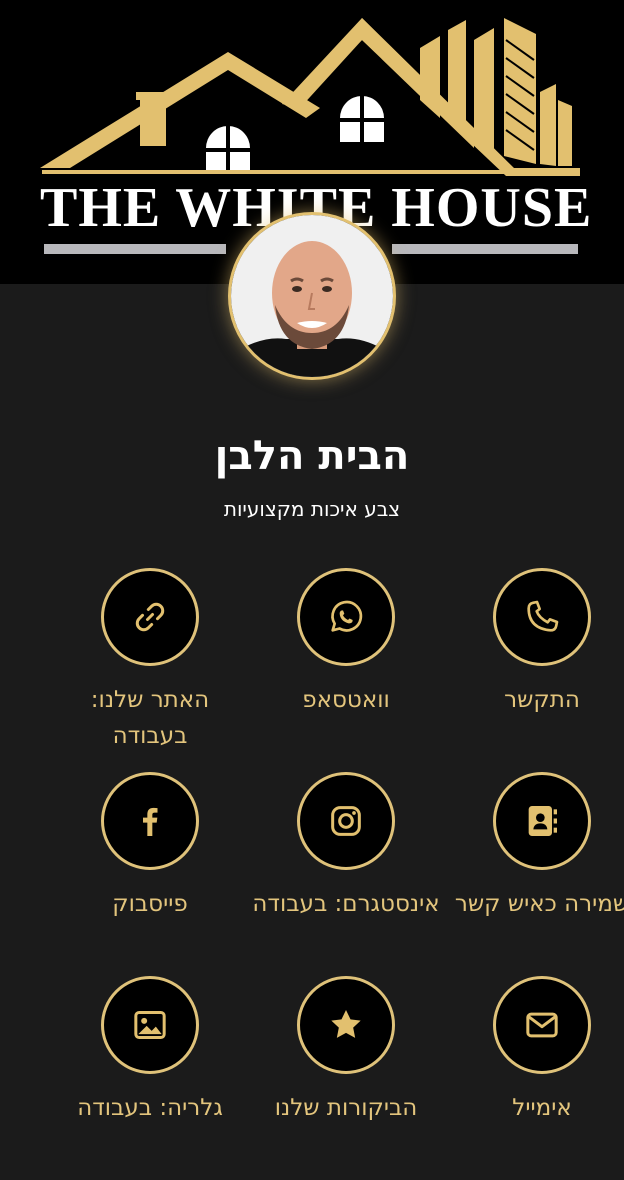  What do you see at coordinates (346, 1078) in the screenshot?
I see `reviews-button: הביקורות שלנו` at bounding box center [346, 1078].